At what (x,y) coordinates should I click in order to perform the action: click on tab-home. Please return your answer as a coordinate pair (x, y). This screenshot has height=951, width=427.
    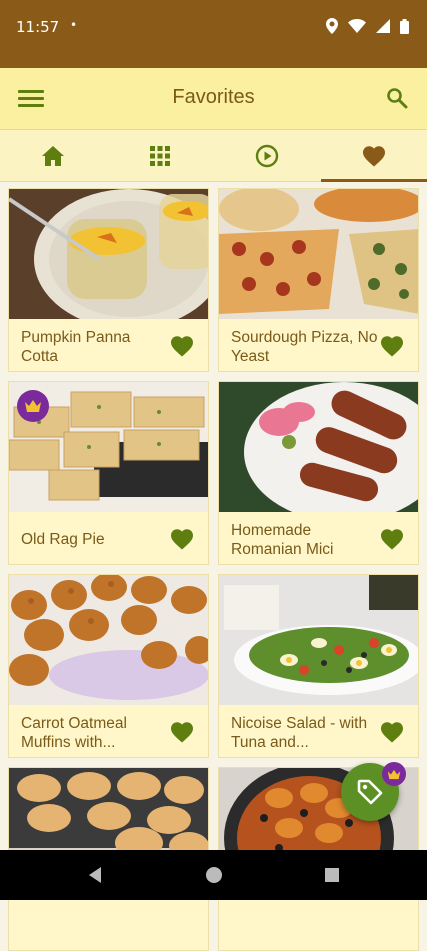
    Looking at the image, I should click on (53, 156).